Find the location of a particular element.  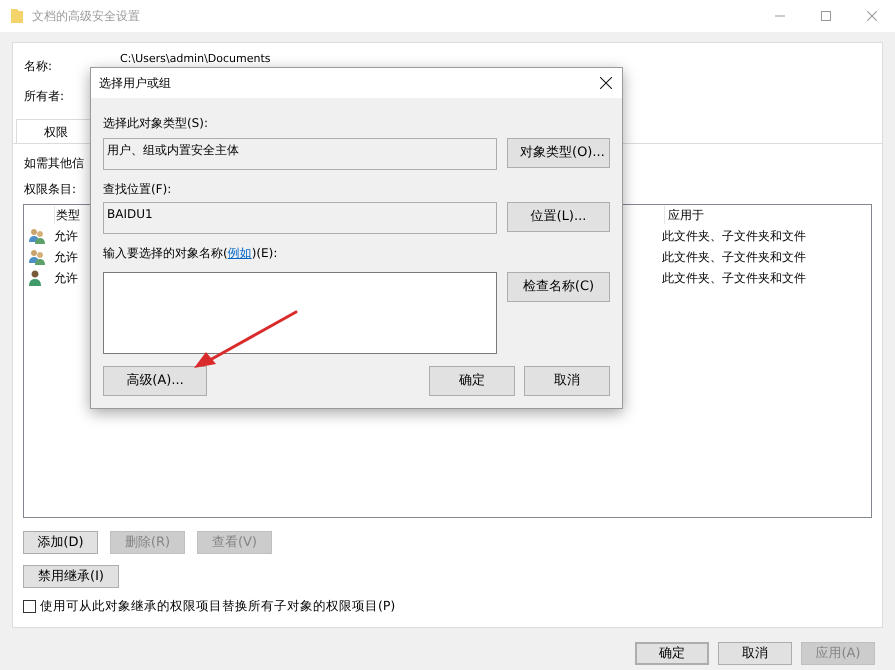

path-text: C:\Users\admin\Documents is located at coordinates (195, 59).